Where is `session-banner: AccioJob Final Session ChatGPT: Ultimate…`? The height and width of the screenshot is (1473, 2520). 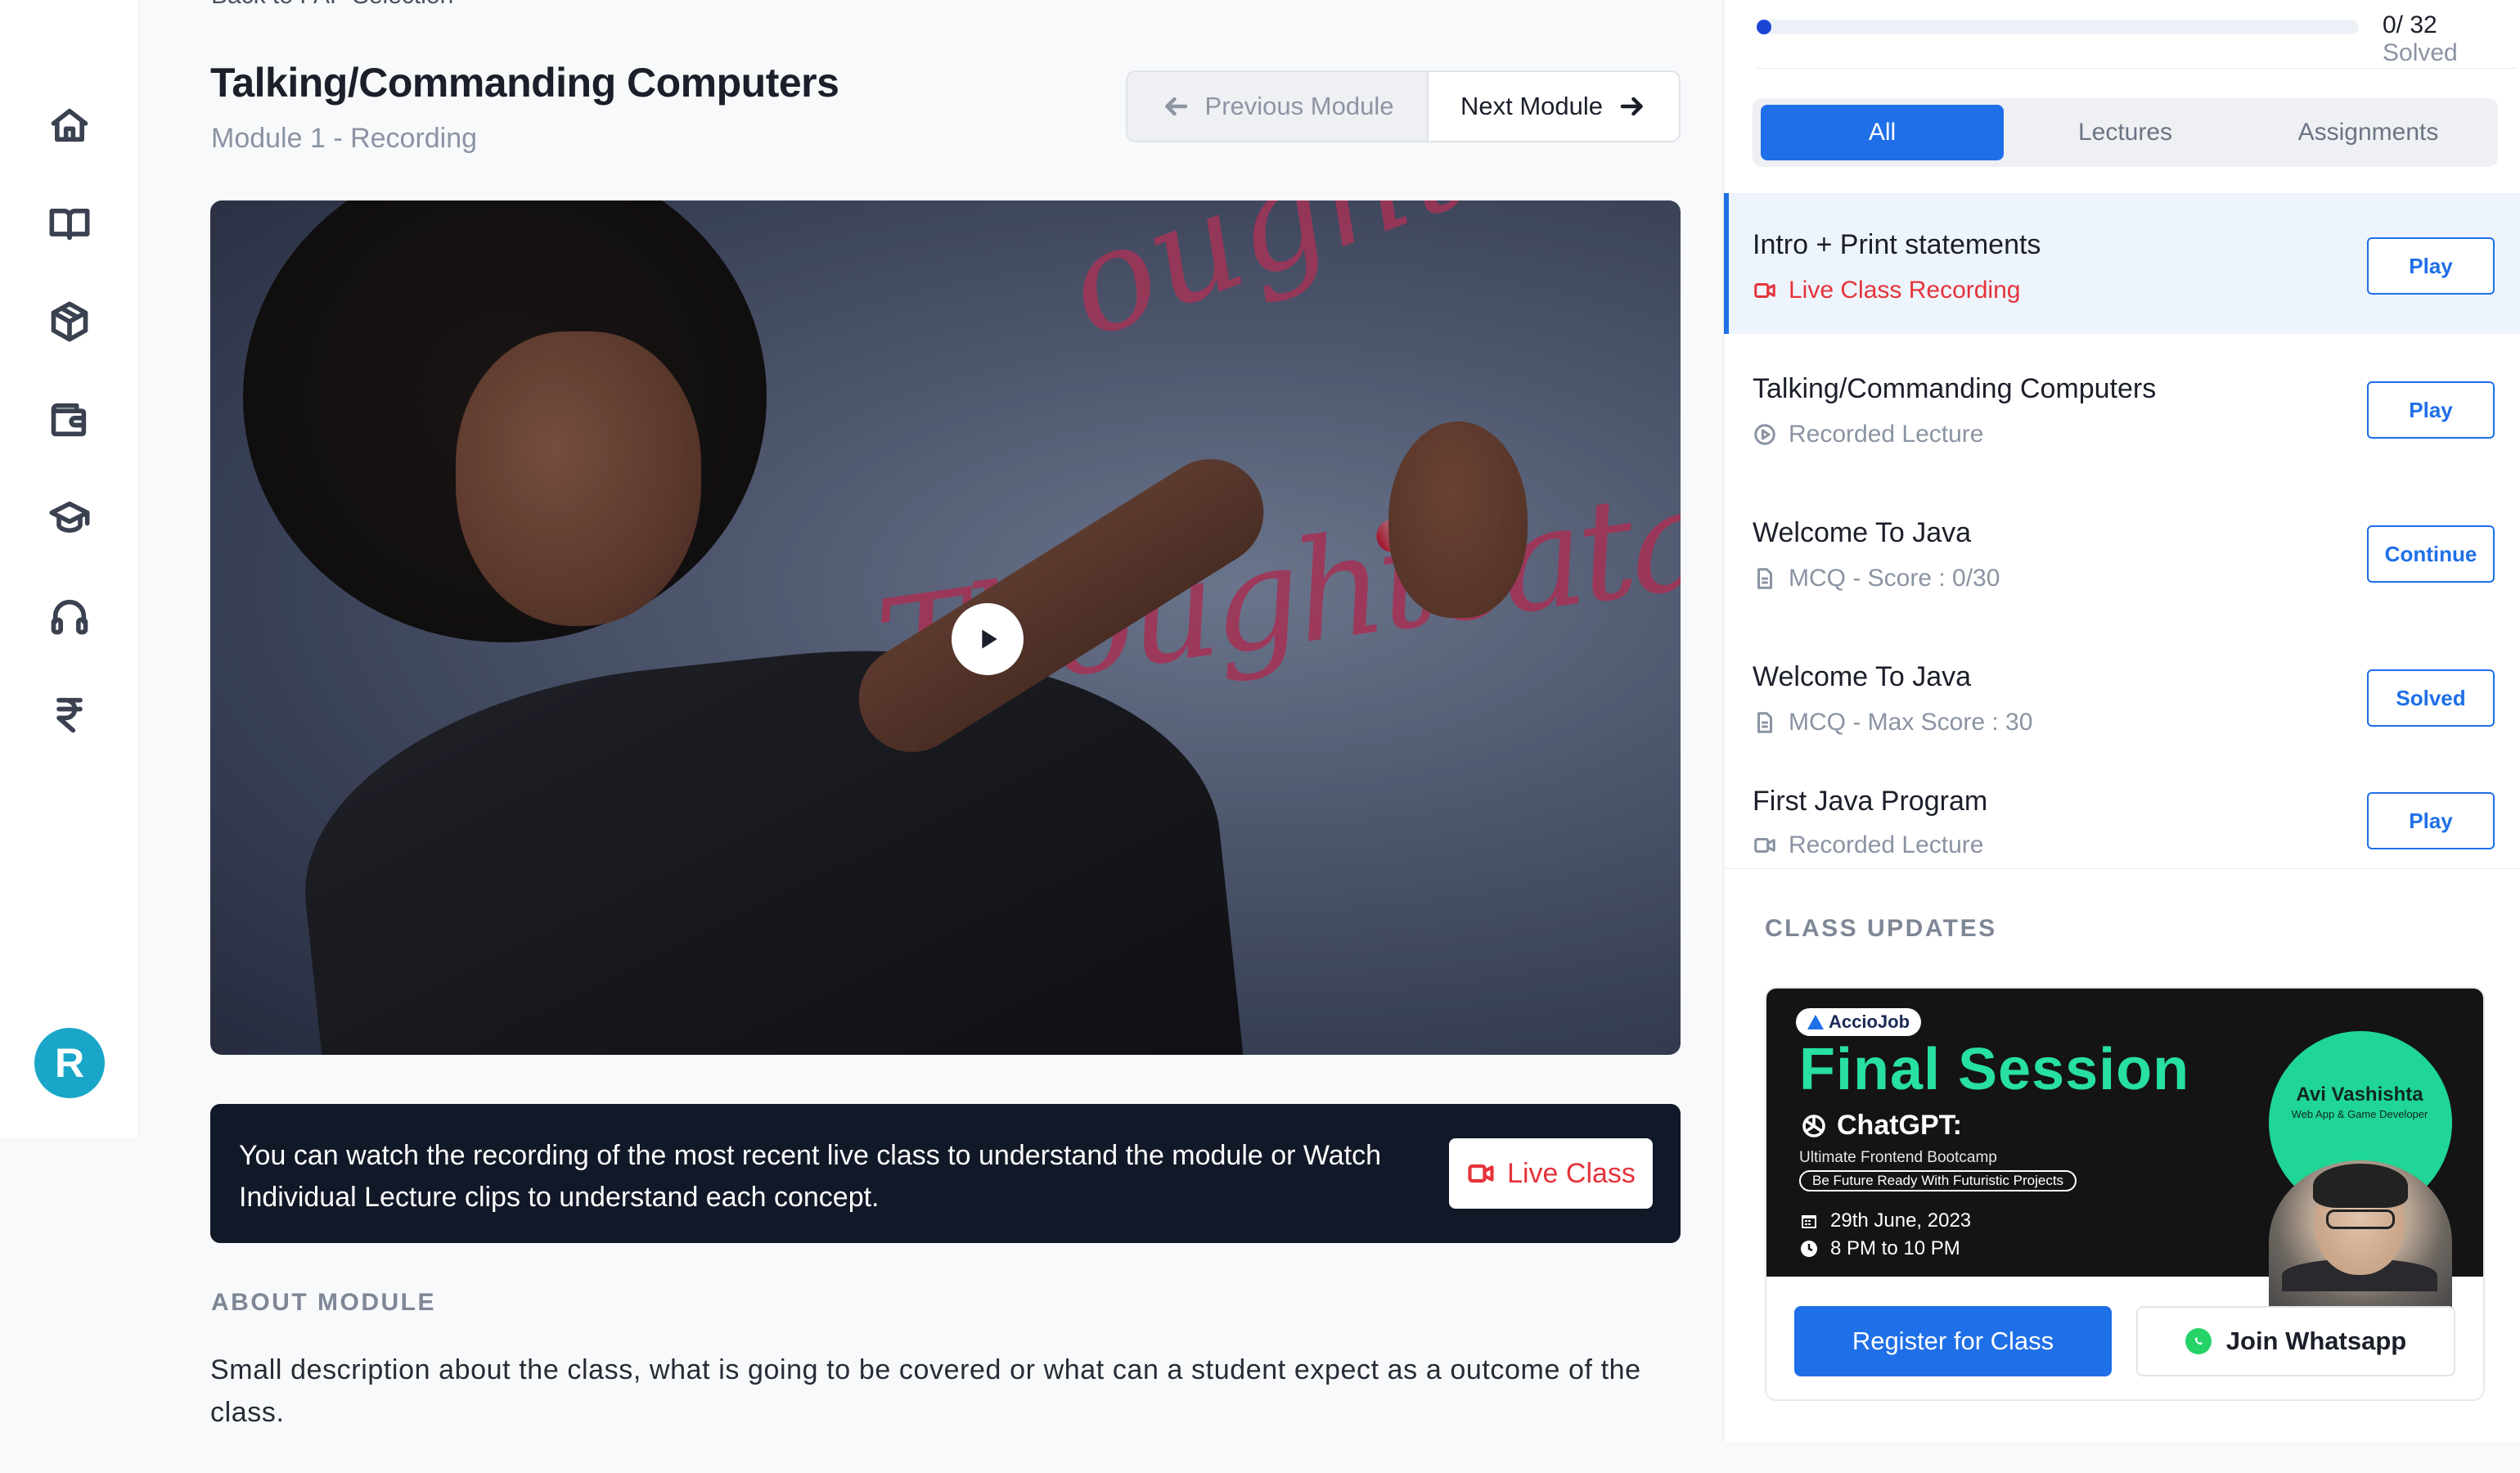 session-banner: AccioJob Final Session ChatGPT: Ultimate… is located at coordinates (2125, 1157).